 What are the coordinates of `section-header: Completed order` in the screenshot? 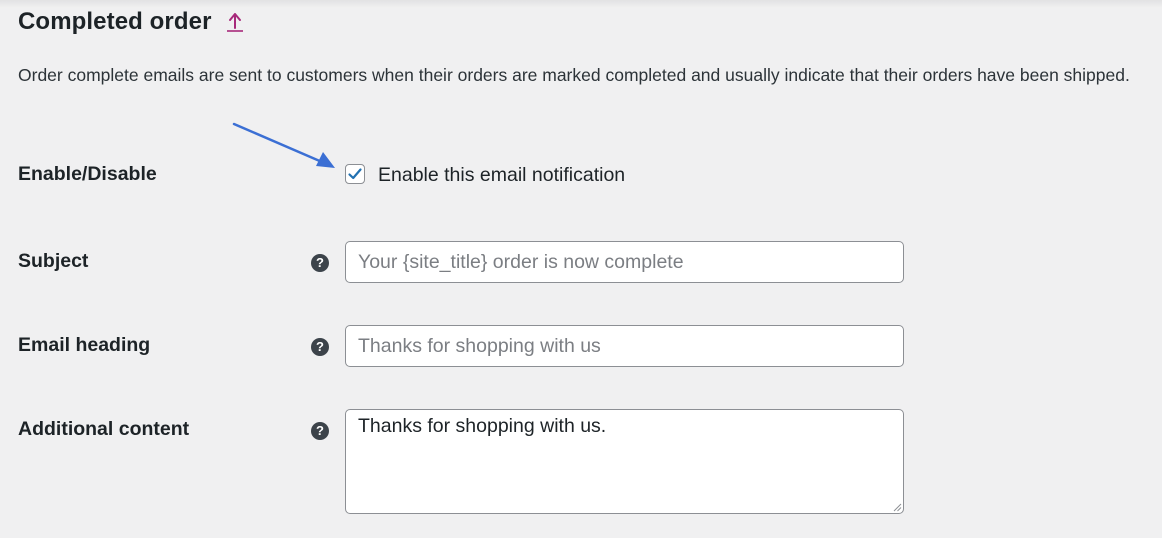 It's located at (131, 22).